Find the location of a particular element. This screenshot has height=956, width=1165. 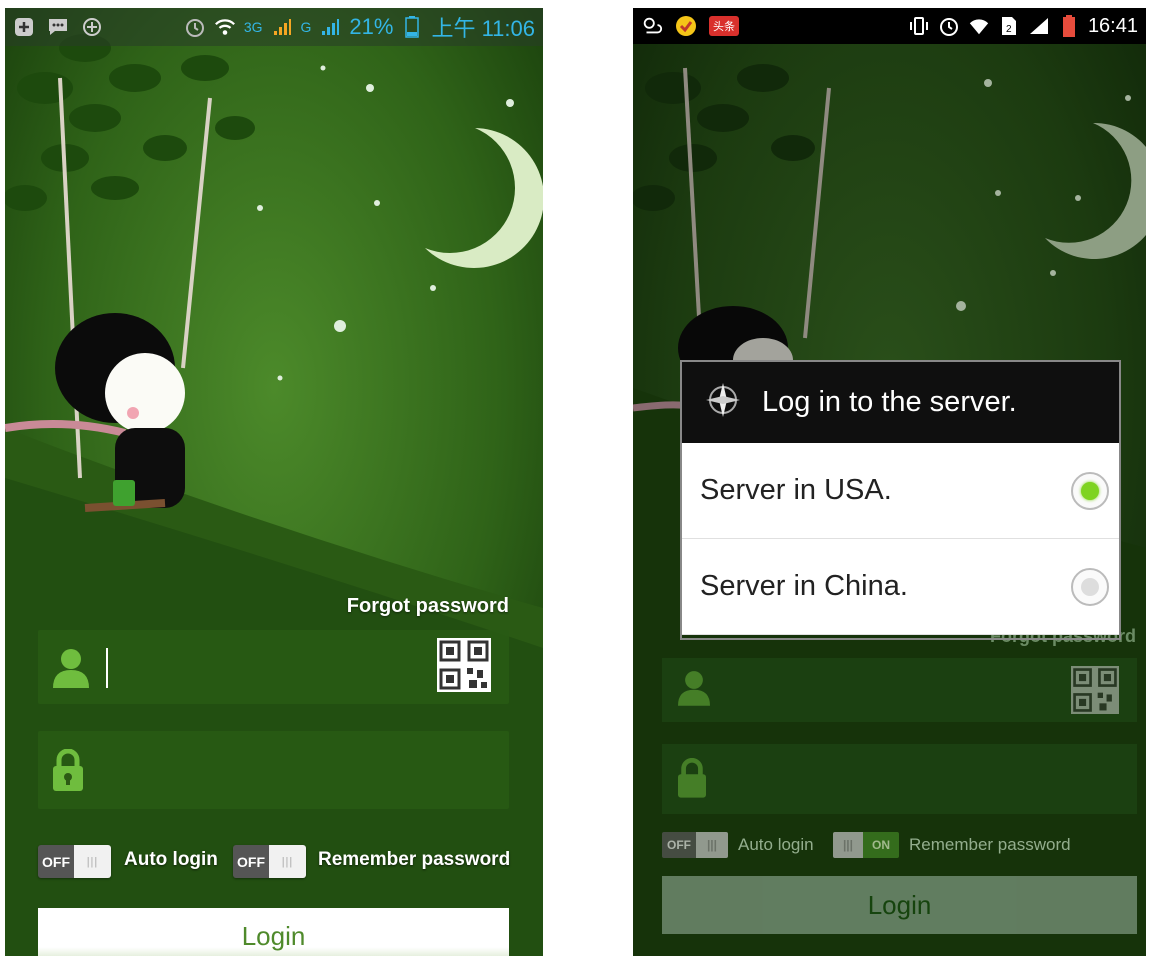

forgot-password-link: Forgot password is located at coordinates (428, 606).